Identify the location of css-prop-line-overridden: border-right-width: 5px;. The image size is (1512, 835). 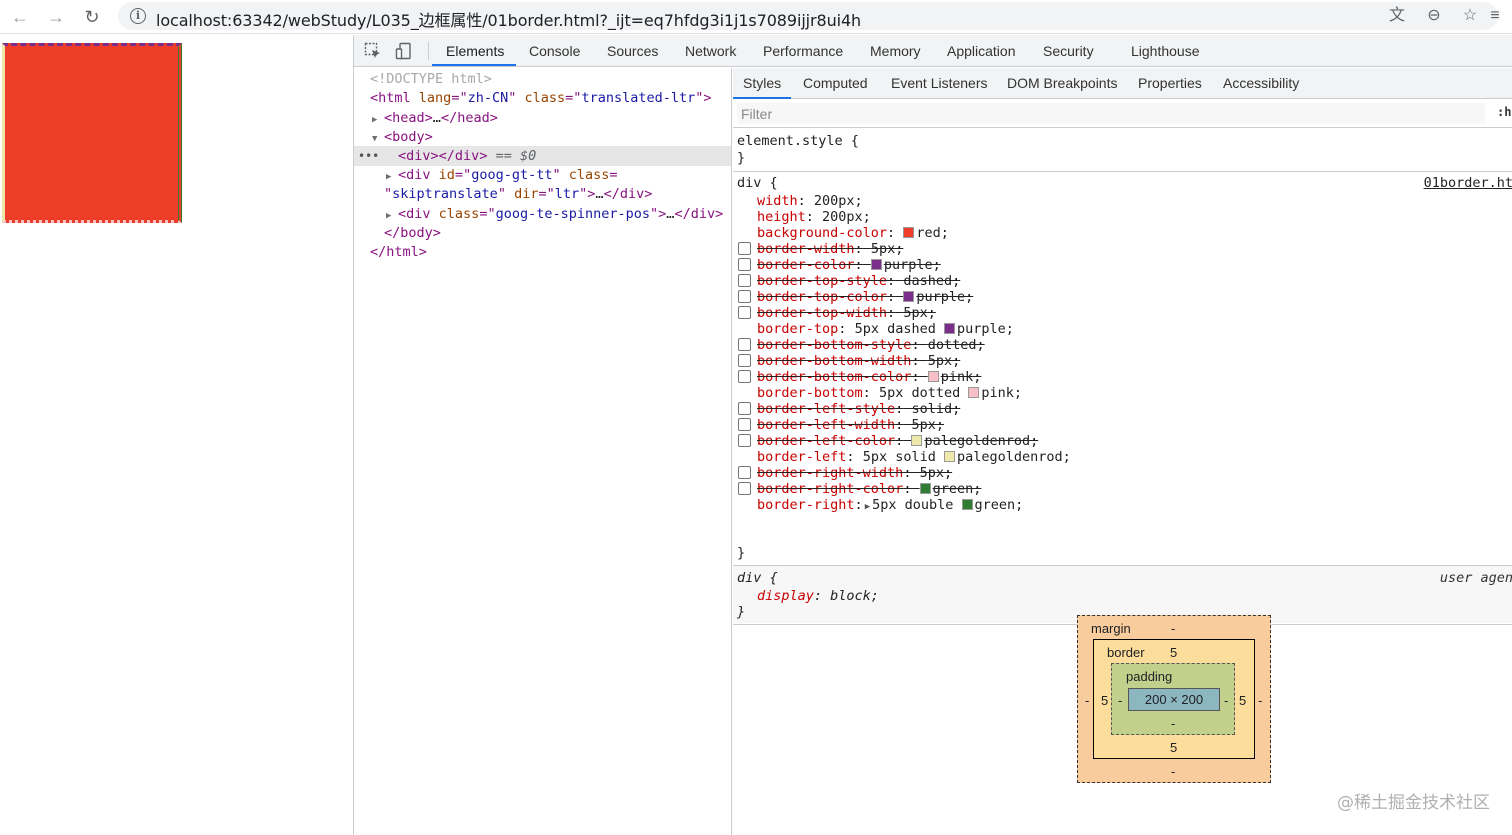
(854, 473).